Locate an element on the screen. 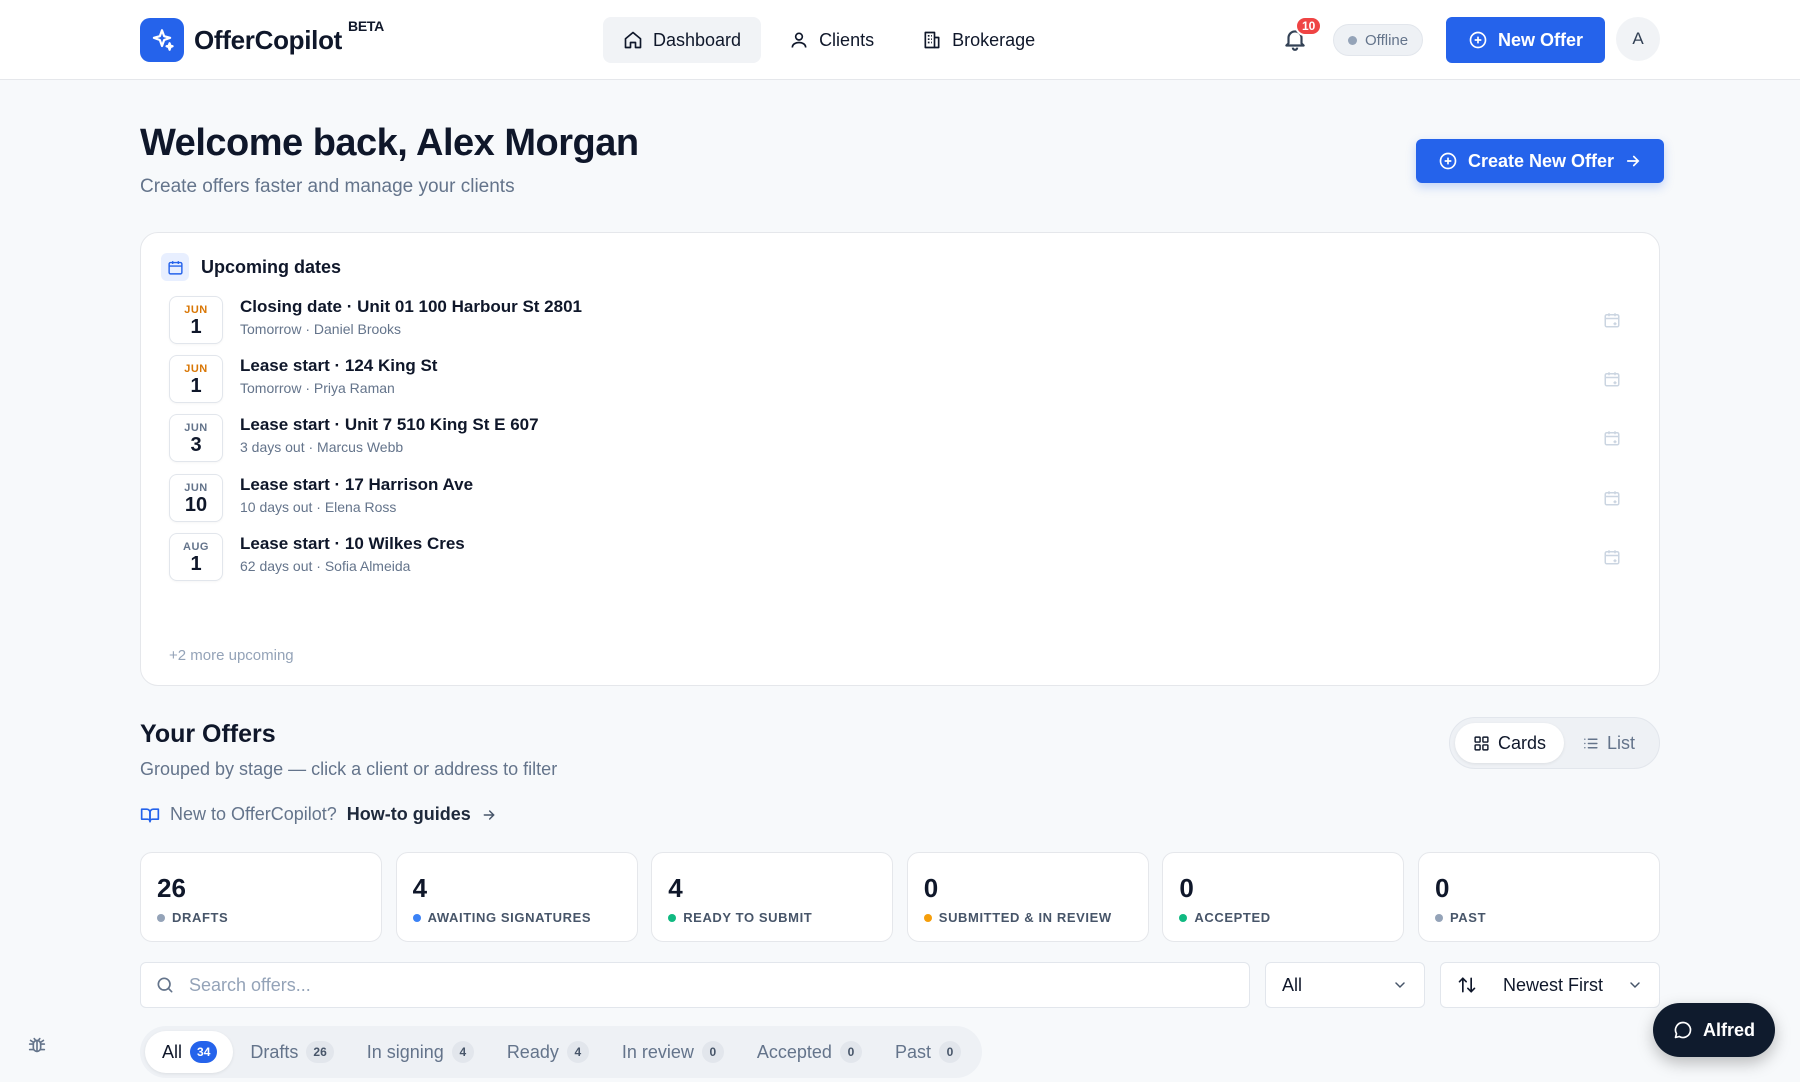  stat-label: AWAITING SIGNATURES is located at coordinates (502, 917).